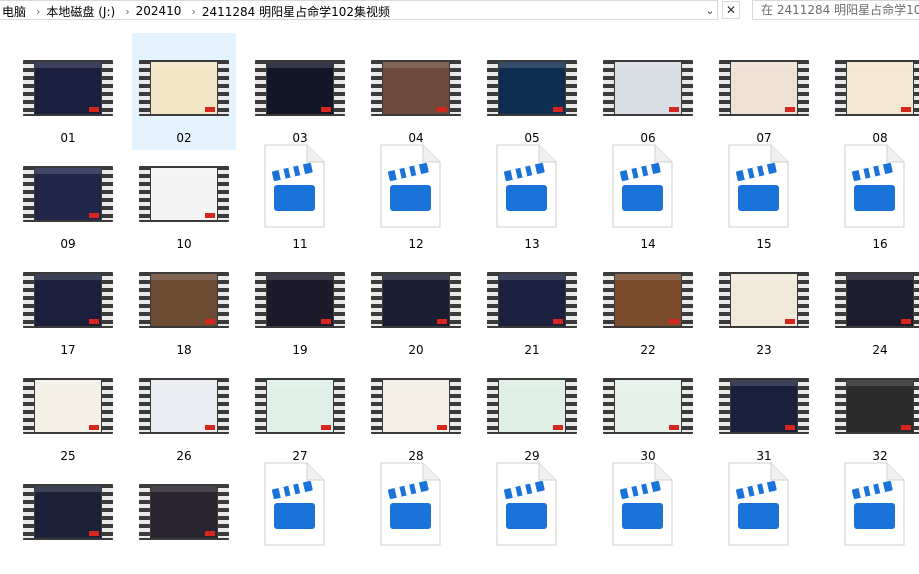 The image size is (919, 574). I want to click on breadcrumb-folder-202410: 202410, so click(161, 11).